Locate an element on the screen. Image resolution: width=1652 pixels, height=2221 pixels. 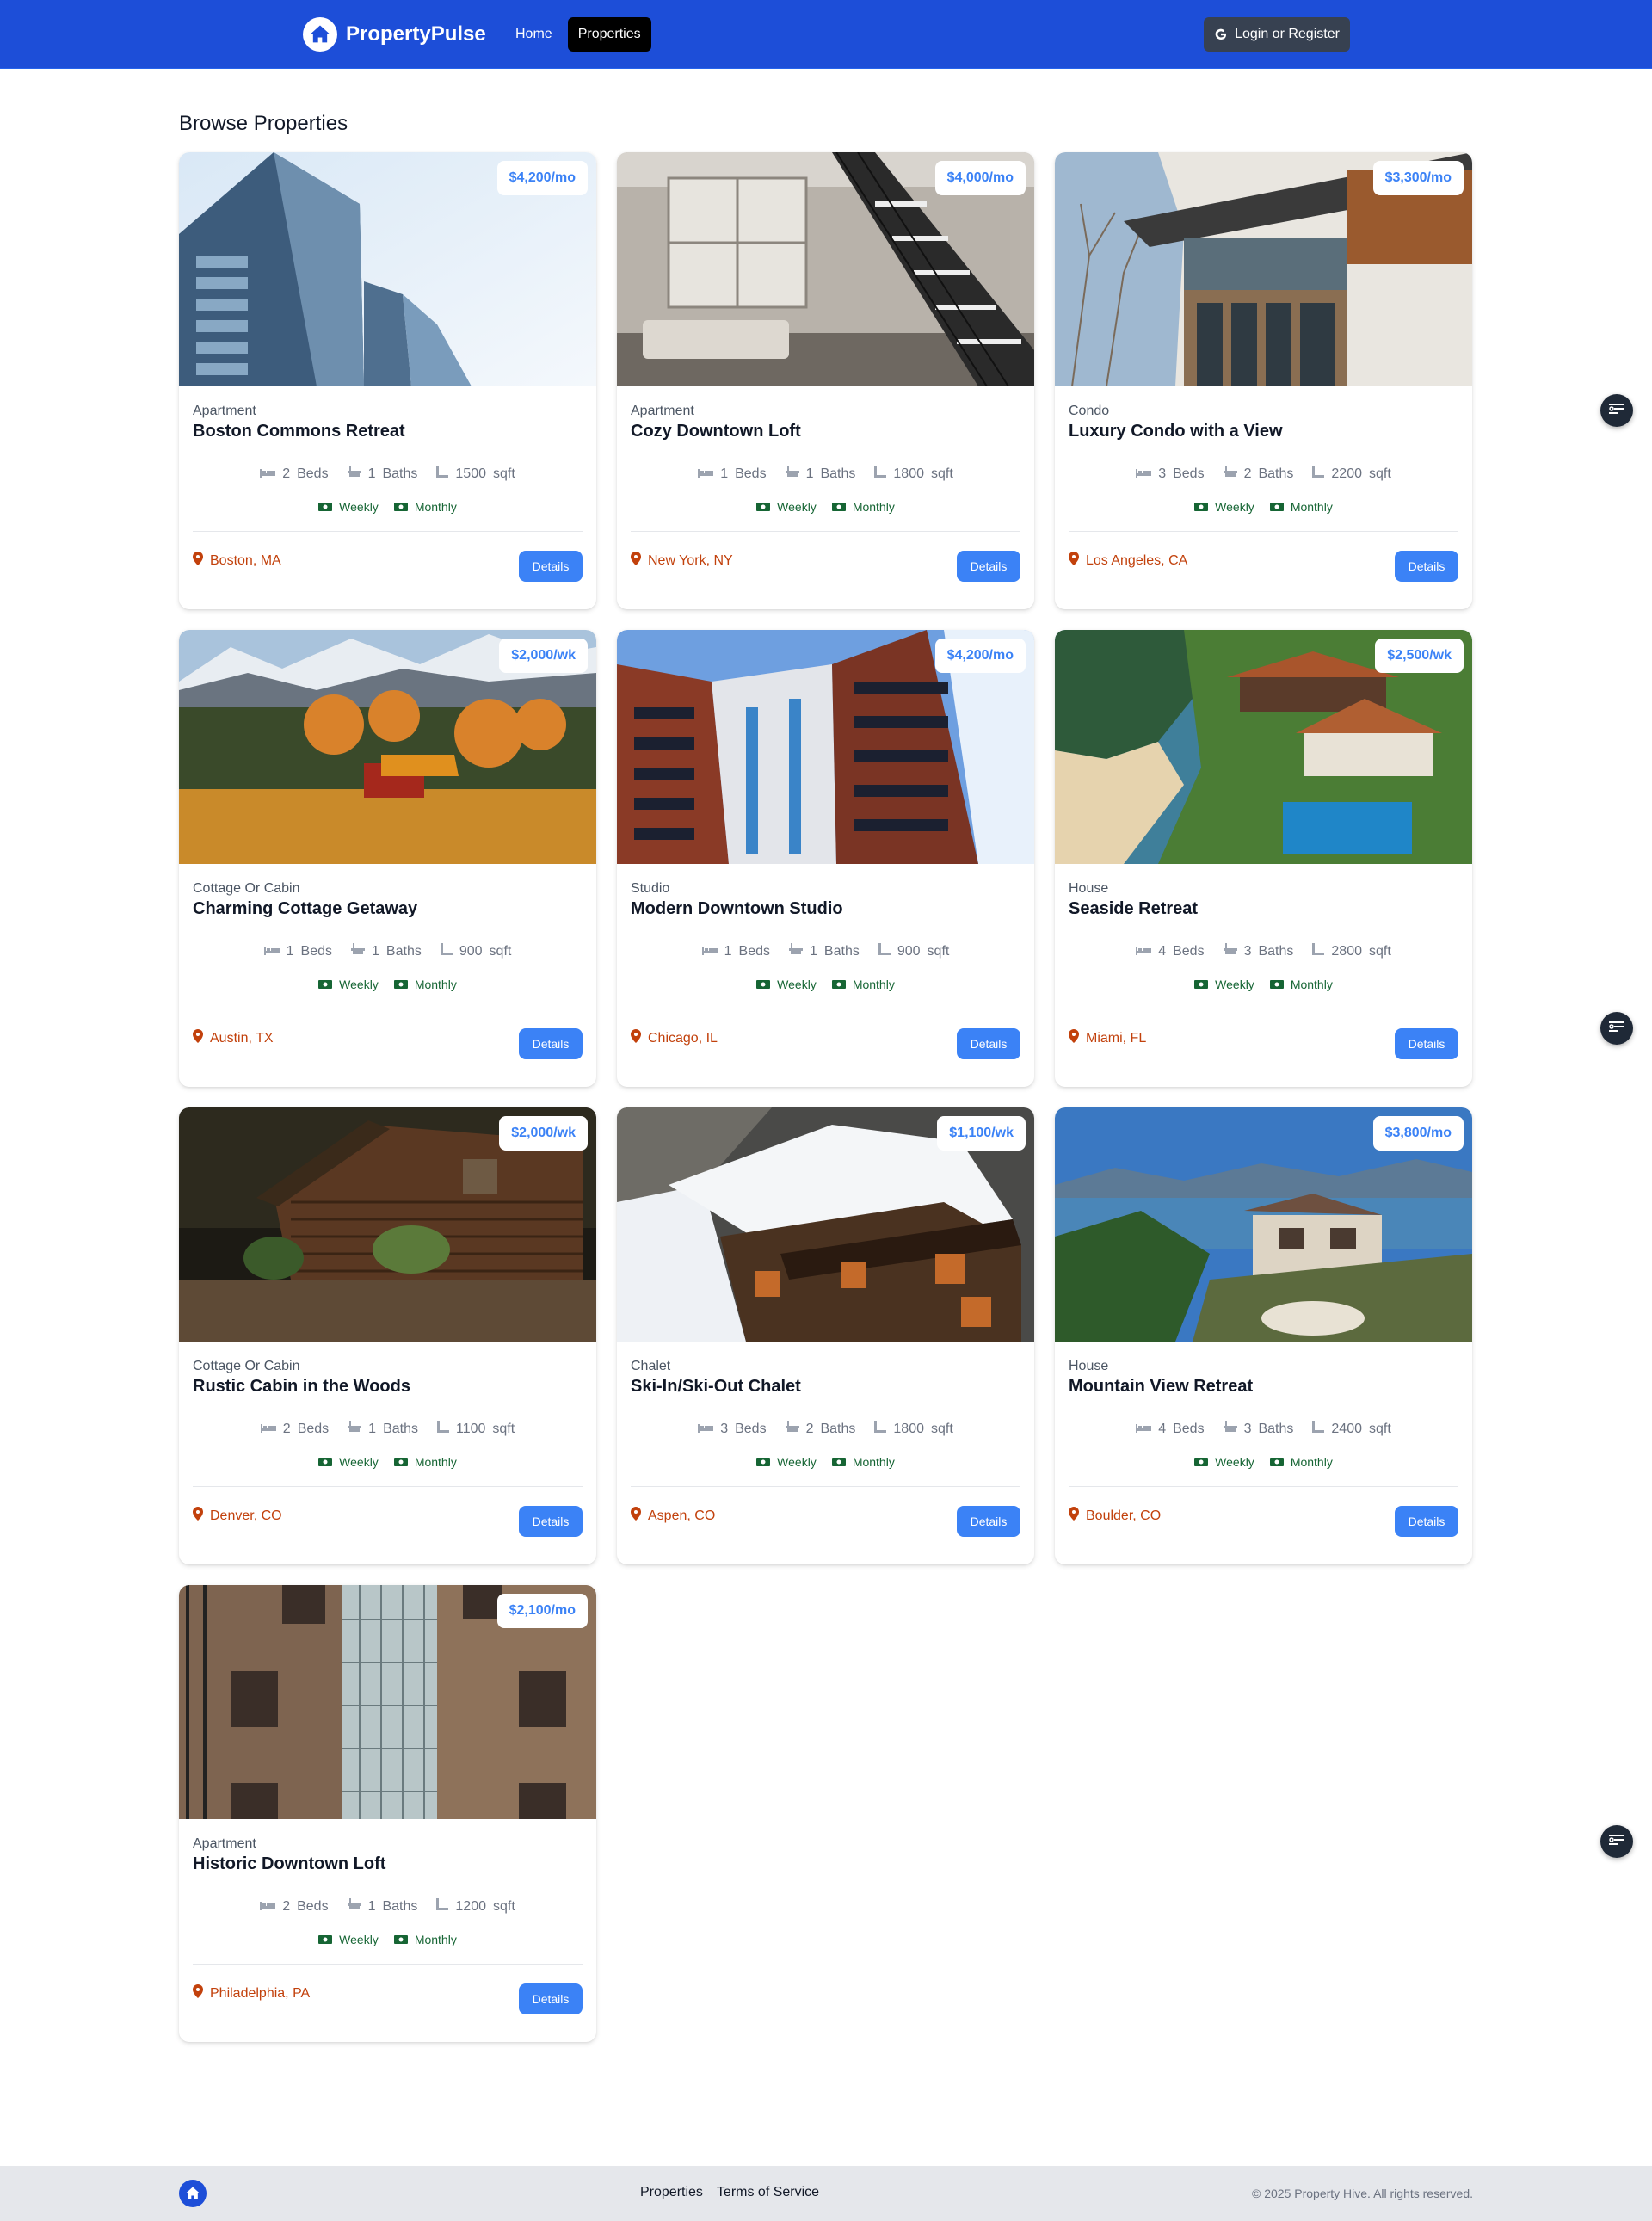
property-name: Luxury Condo with a View is located at coordinates (1176, 431).